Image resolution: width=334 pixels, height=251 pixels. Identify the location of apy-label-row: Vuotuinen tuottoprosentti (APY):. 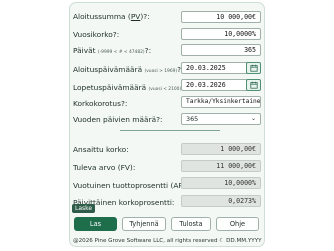
(133, 185).